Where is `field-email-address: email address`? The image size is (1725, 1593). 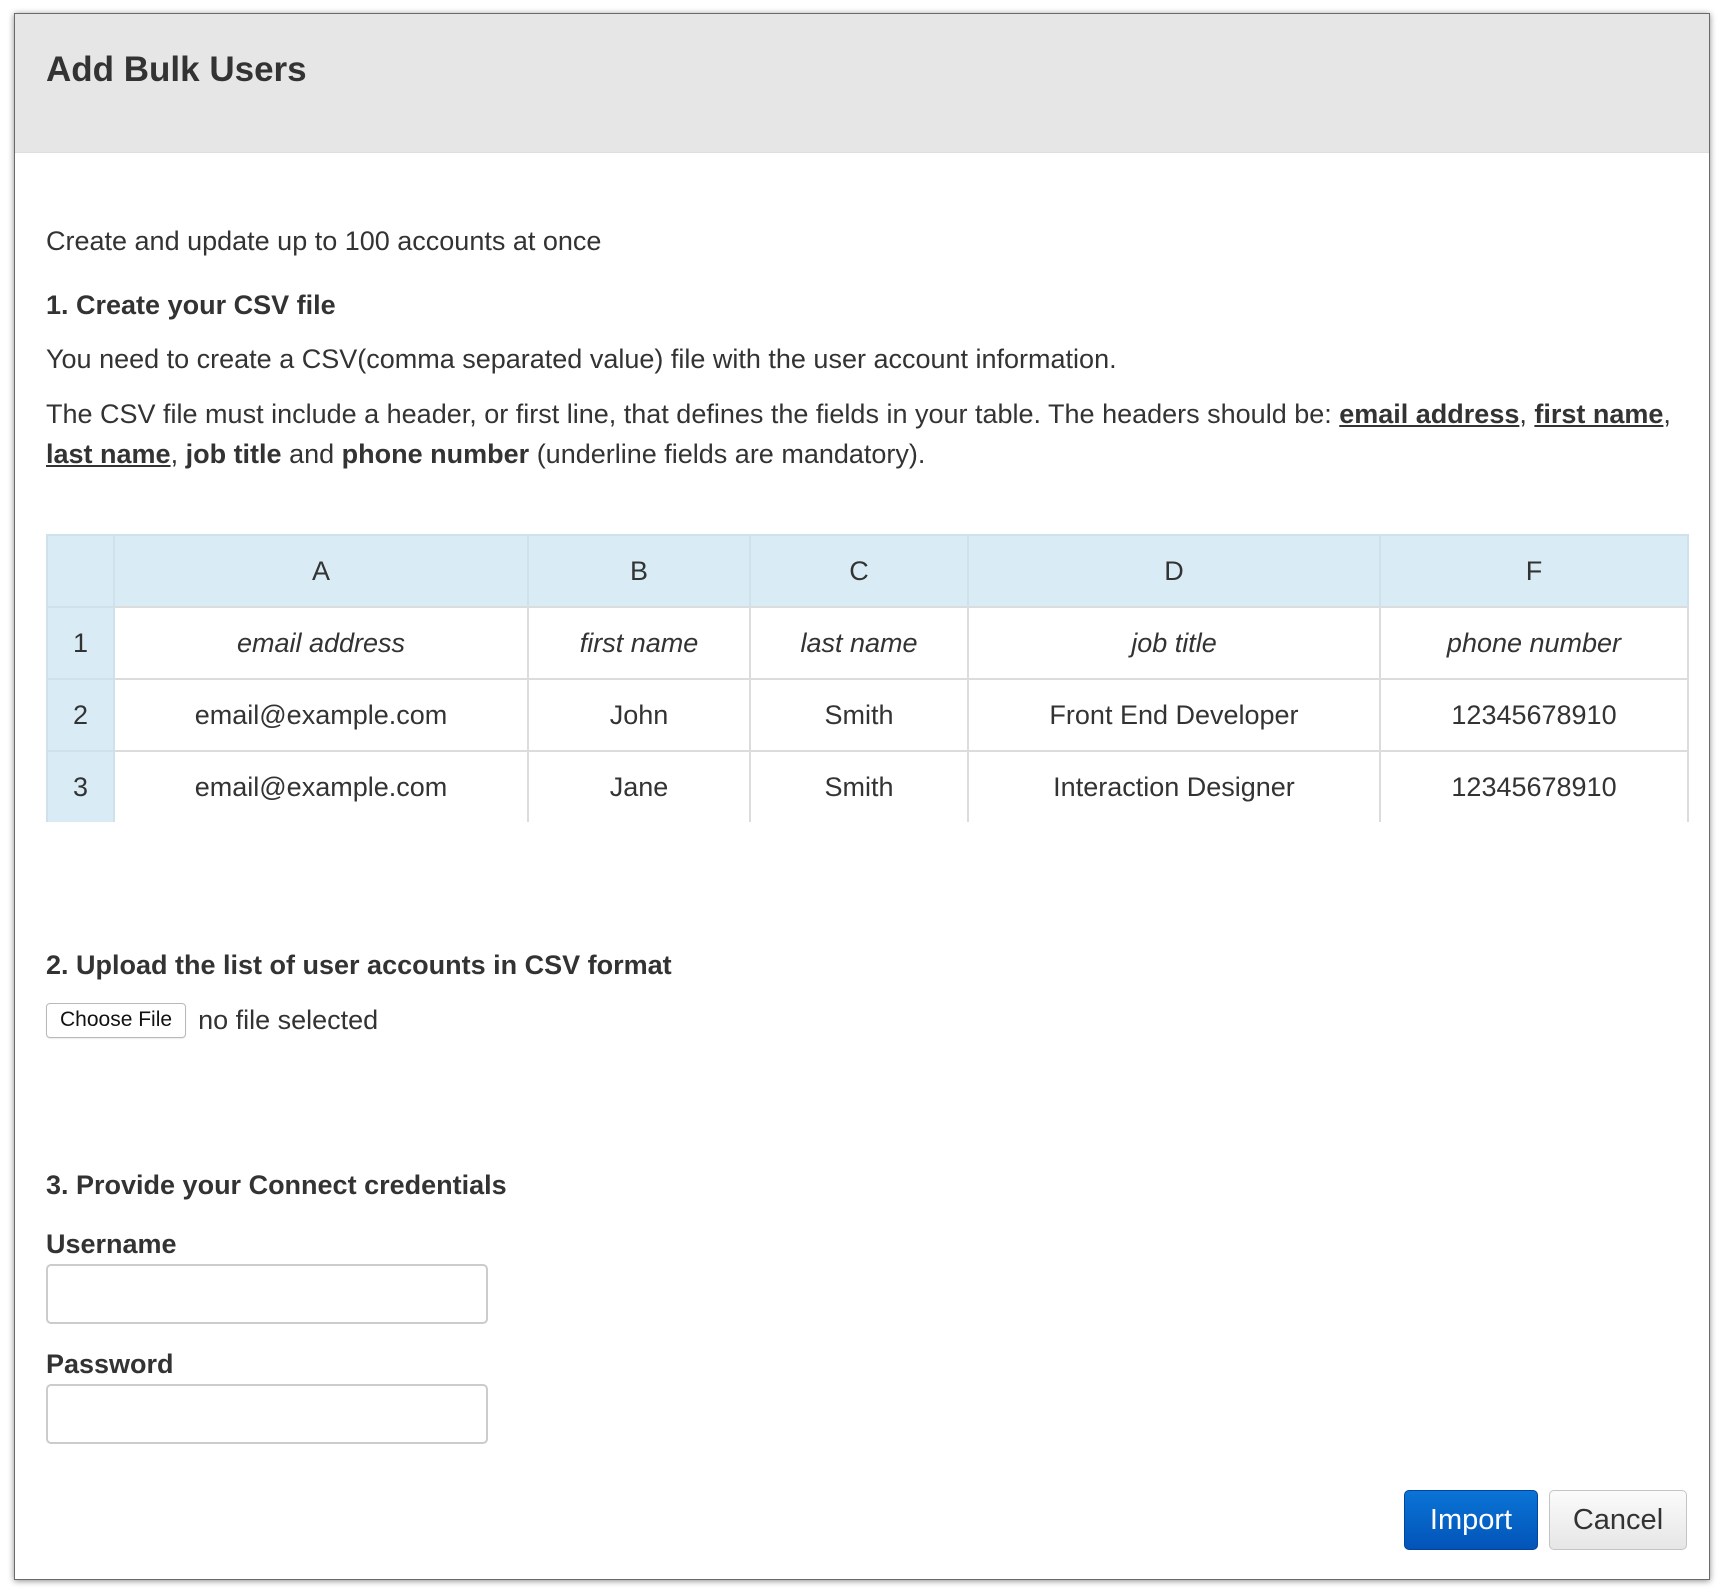 field-email-address: email address is located at coordinates (1429, 414).